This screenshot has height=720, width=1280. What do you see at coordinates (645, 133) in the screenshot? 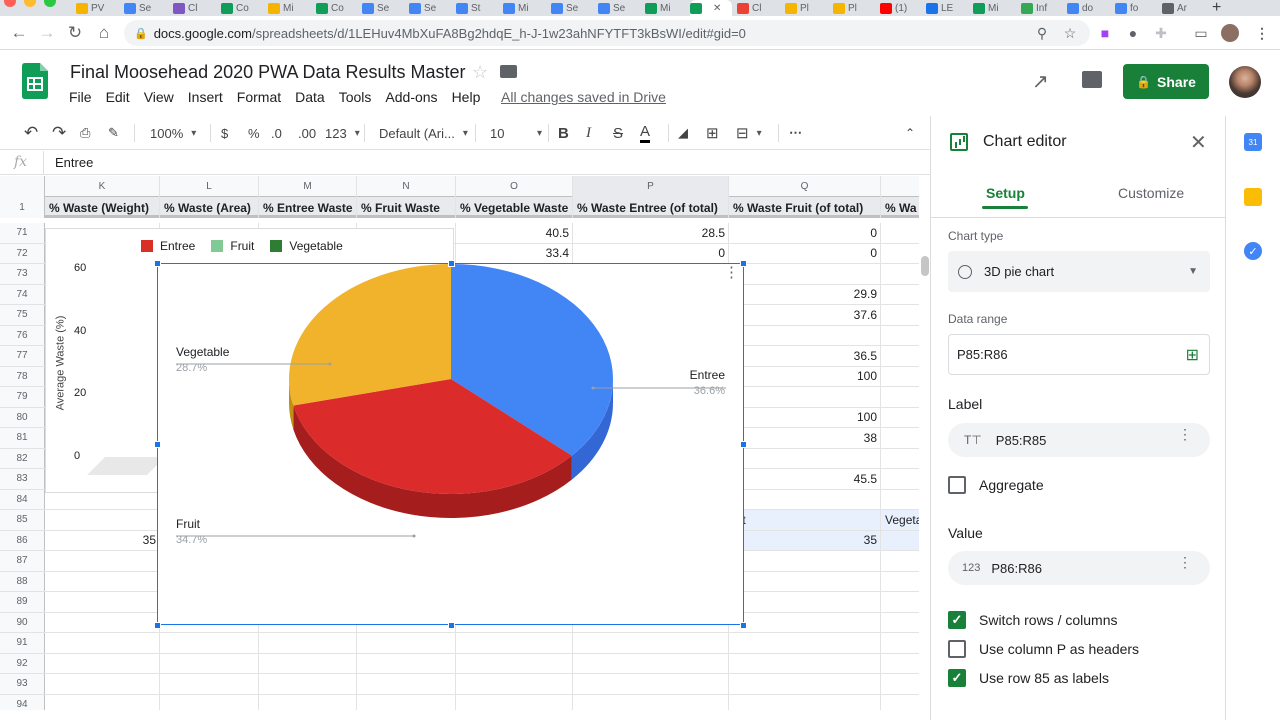
I see `text-color-button: A` at bounding box center [645, 133].